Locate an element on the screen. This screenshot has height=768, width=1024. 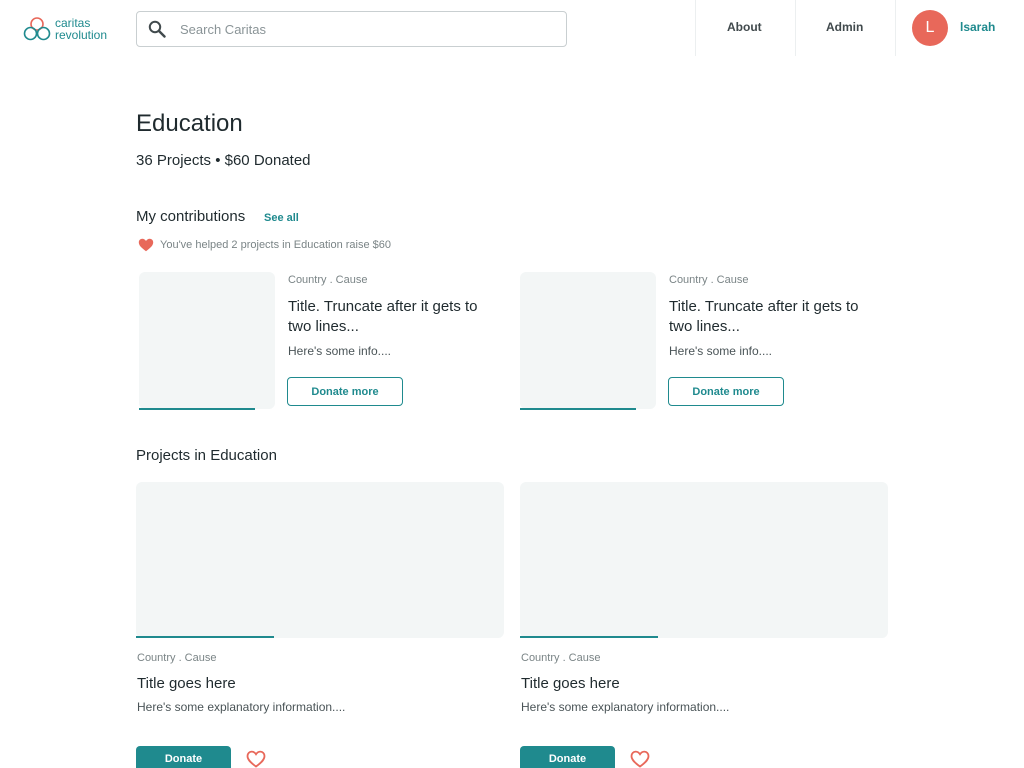
search-icon is located at coordinates (157, 29).